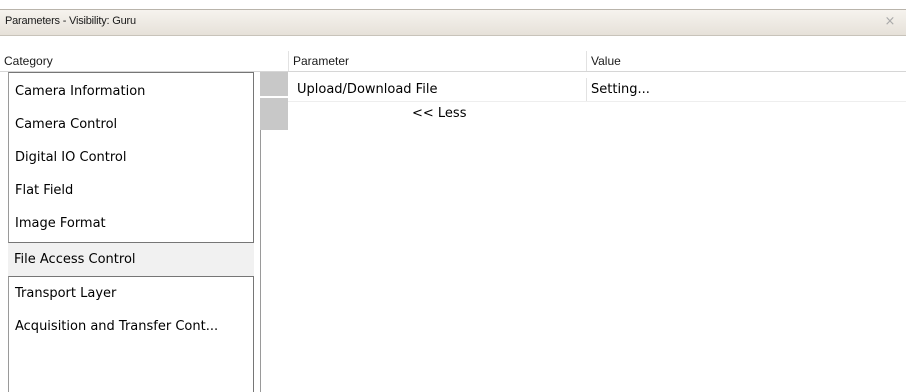  I want to click on category-column-header: Category, so click(144, 61).